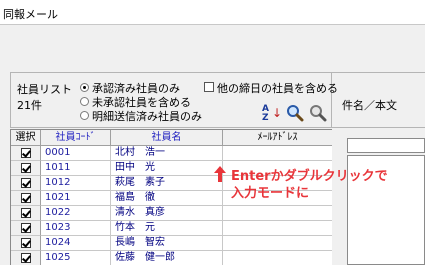 The width and height of the screenshot is (425, 265). What do you see at coordinates (167, 153) in the screenshot?
I see `row-name: 北村 浩一` at bounding box center [167, 153].